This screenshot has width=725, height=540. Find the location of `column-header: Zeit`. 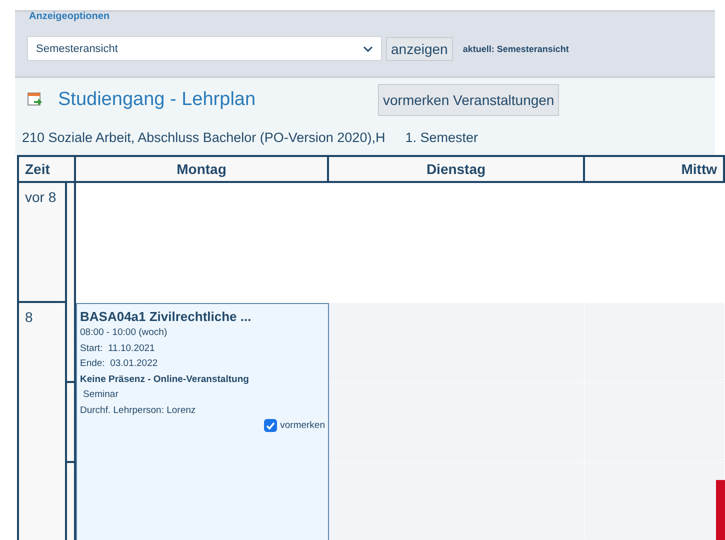

column-header: Zeit is located at coordinates (46, 170).